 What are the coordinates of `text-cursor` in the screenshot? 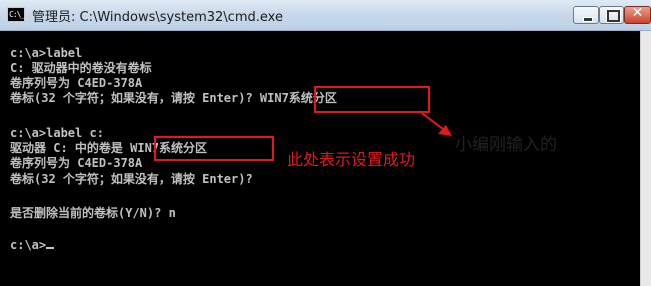 It's located at (50, 248).